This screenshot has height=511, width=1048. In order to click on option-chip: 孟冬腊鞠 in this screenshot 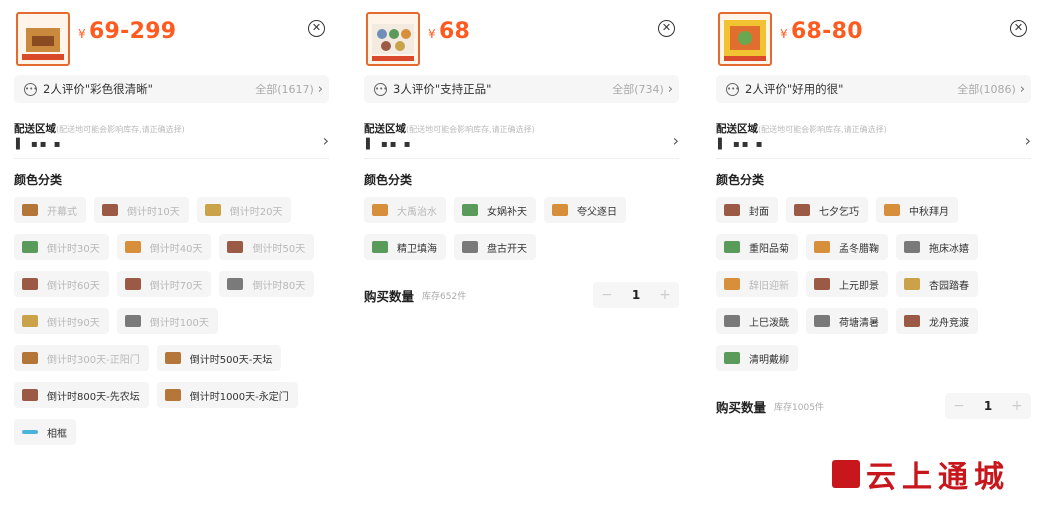, I will do `click(847, 247)`.